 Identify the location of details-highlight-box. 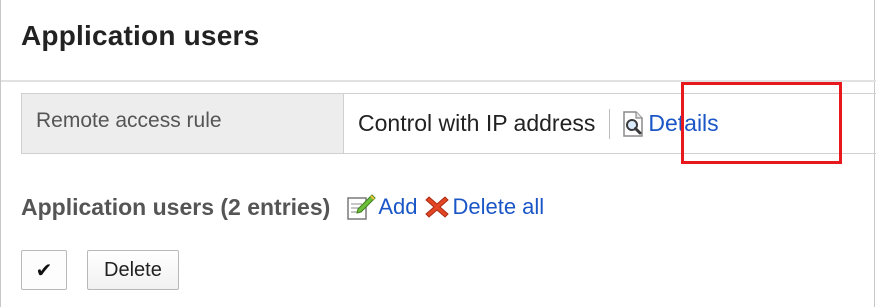
(761, 123).